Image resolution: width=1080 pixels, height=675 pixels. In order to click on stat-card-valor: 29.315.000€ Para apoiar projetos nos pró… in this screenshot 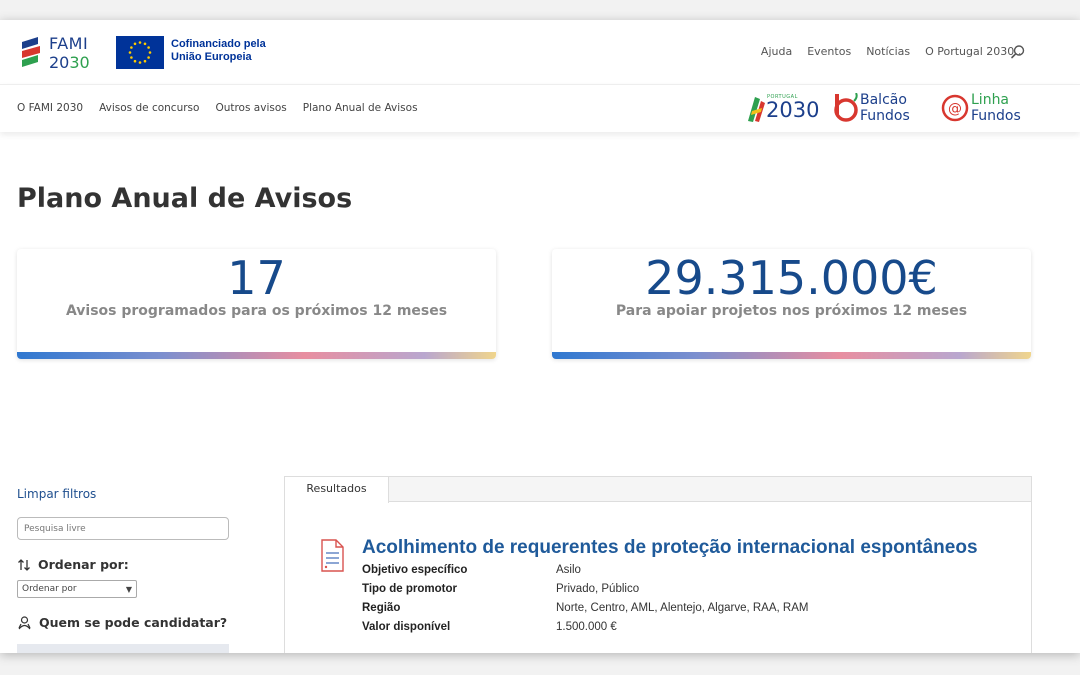, I will do `click(791, 304)`.